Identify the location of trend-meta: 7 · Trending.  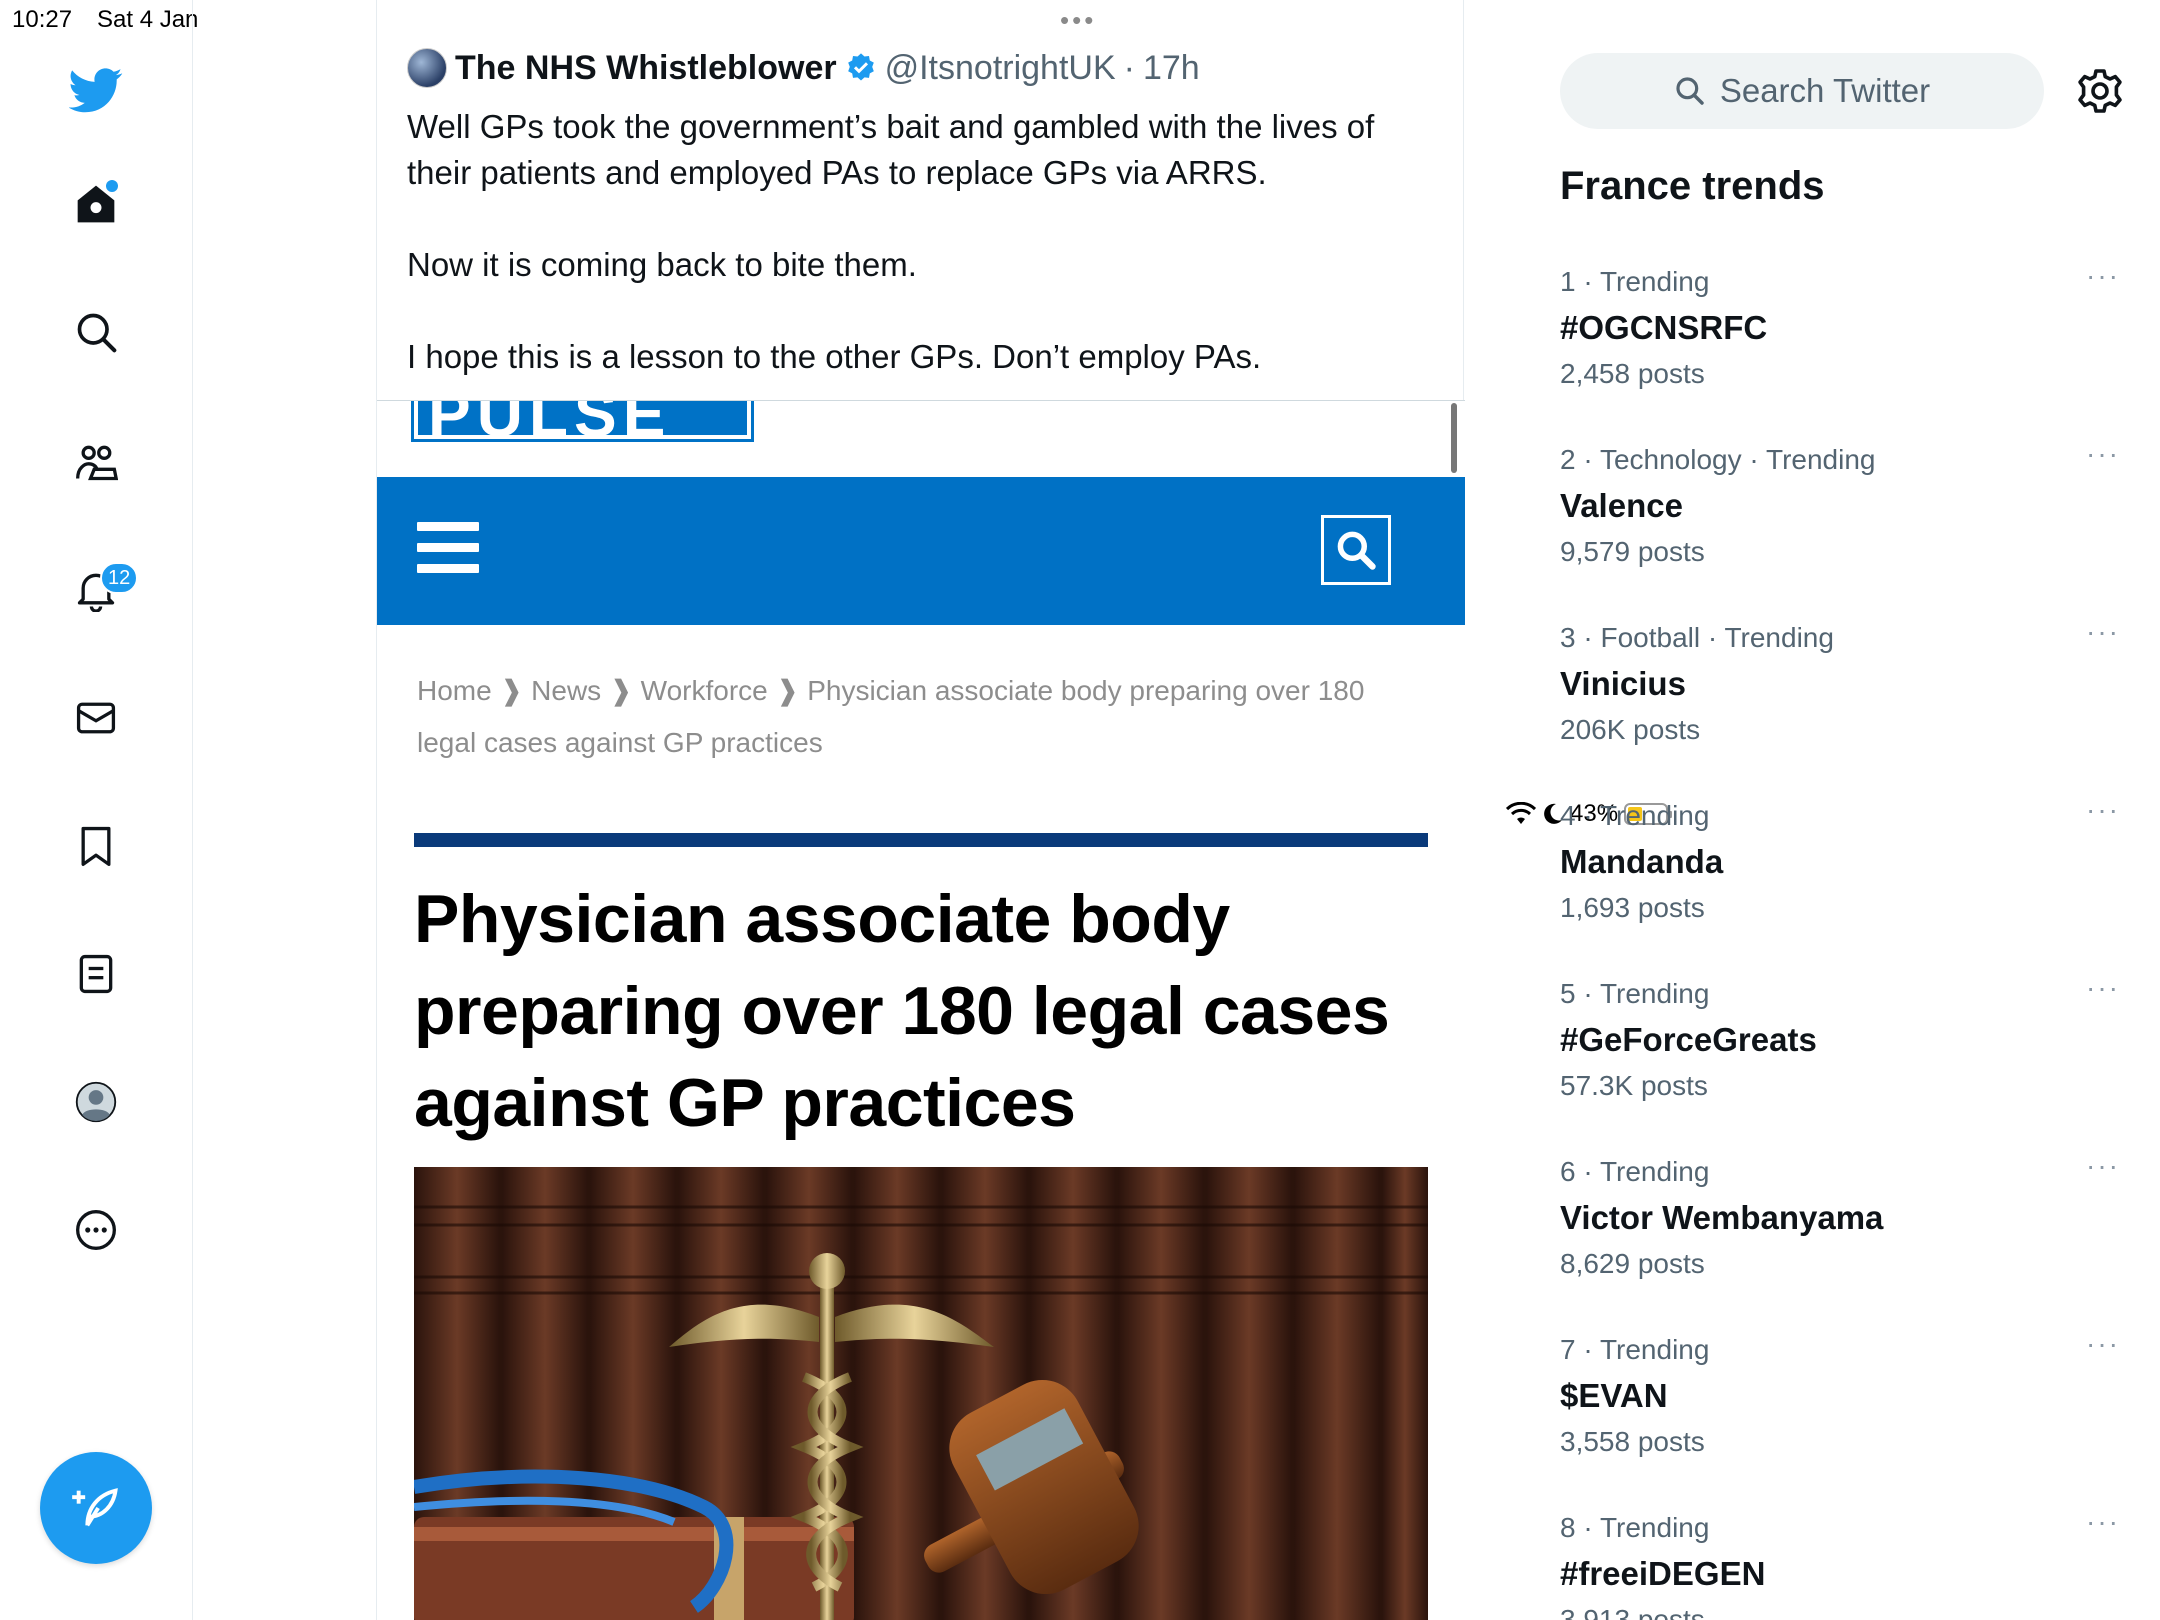
(1635, 1349).